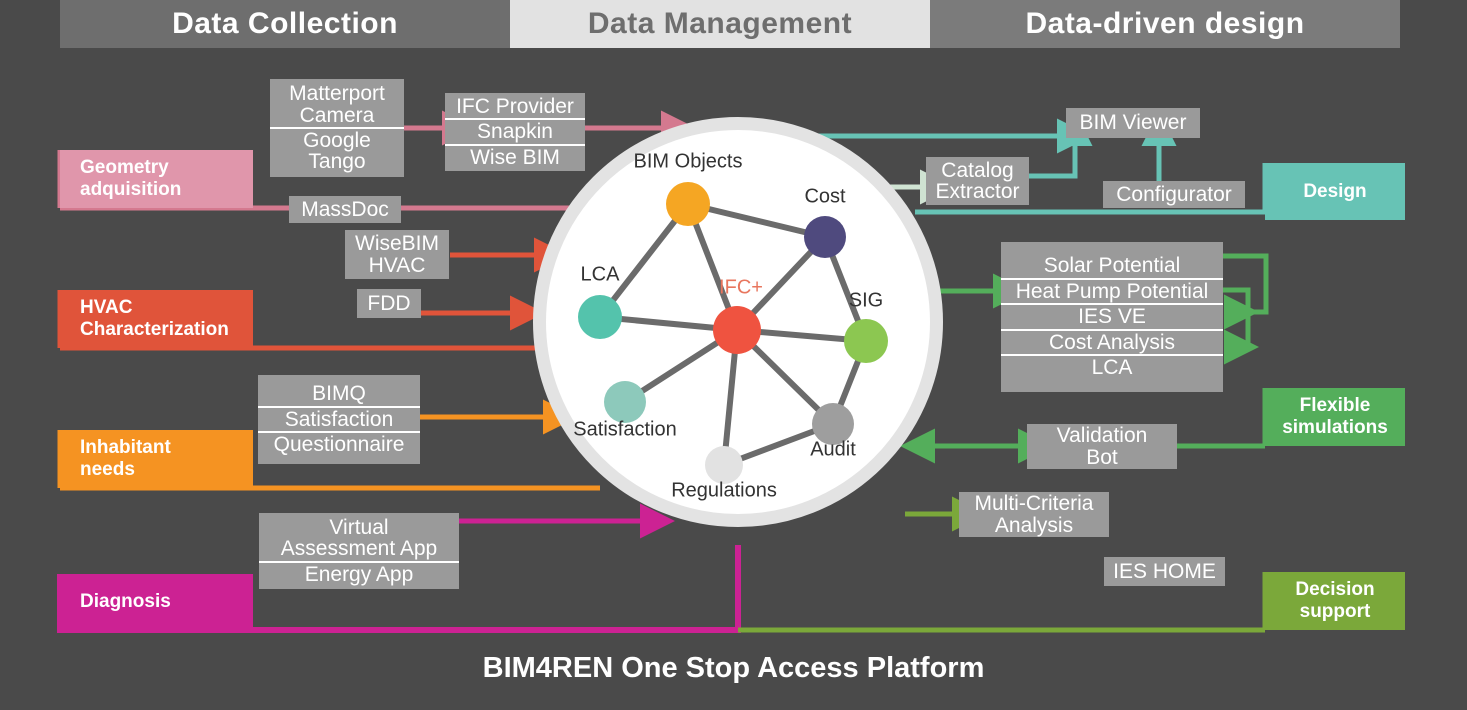 This screenshot has width=1467, height=710. Describe the element at coordinates (600, 274) in the screenshot. I see `network-node-label-lca: LCA` at that location.